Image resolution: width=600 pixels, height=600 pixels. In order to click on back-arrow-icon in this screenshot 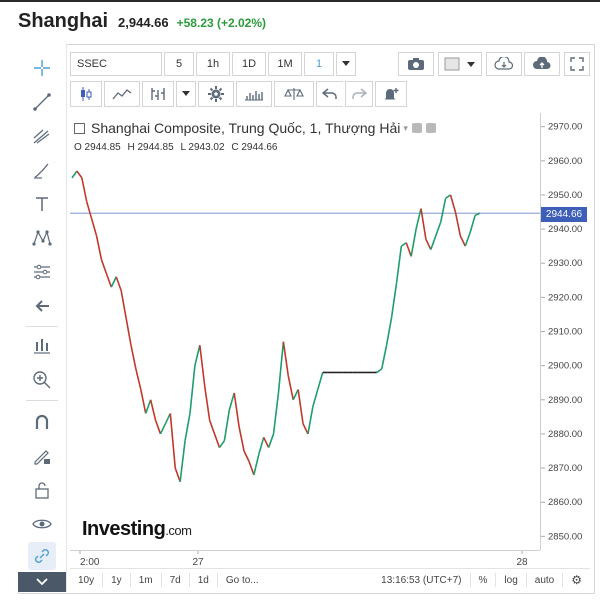, I will do `click(42, 306)`.